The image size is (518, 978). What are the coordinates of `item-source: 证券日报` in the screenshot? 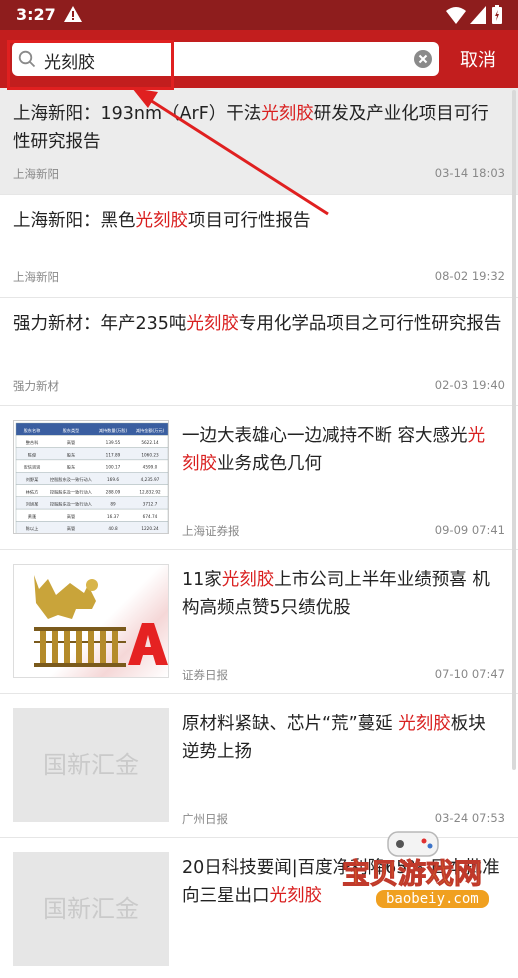 It's located at (205, 675).